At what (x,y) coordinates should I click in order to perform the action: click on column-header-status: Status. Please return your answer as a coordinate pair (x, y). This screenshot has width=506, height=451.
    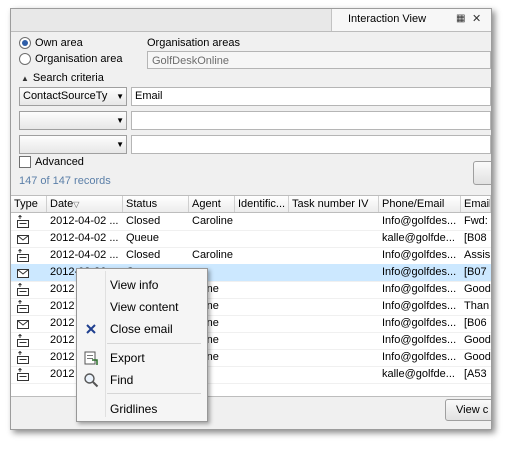
    Looking at the image, I should click on (156, 204).